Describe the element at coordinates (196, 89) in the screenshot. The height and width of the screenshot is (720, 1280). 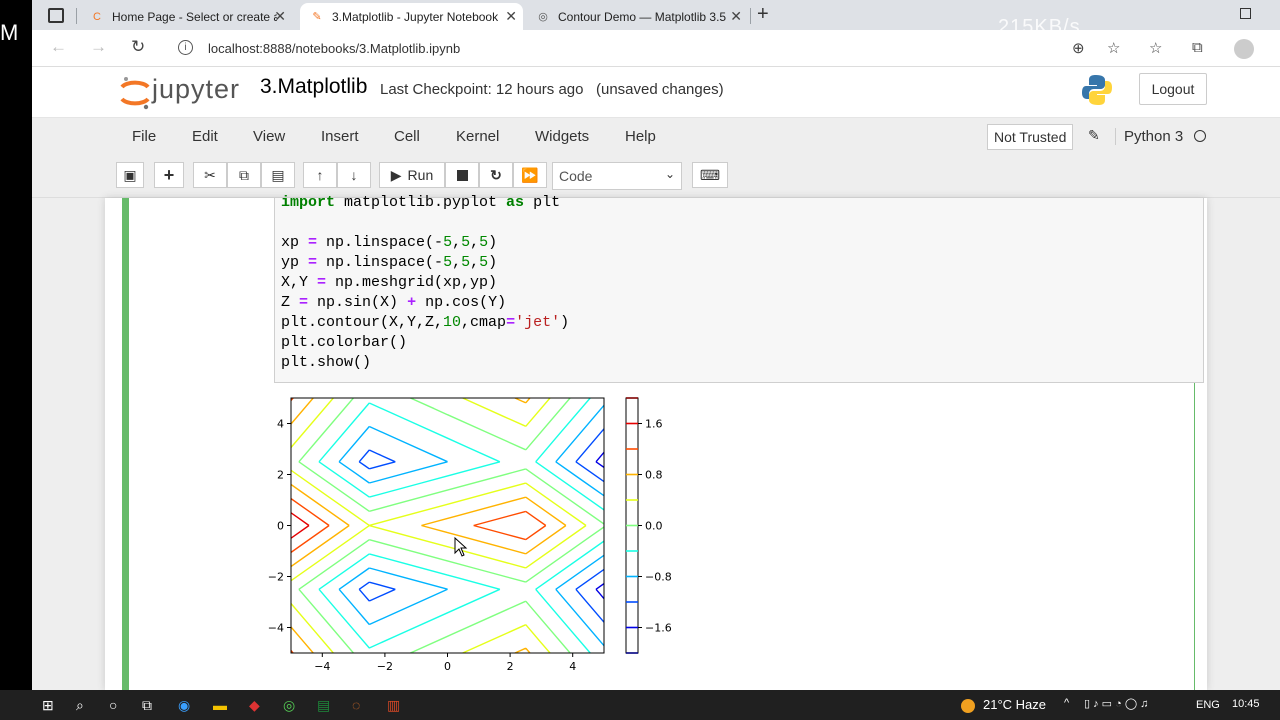
I see `jupyter-logo-text: jupyter` at that location.